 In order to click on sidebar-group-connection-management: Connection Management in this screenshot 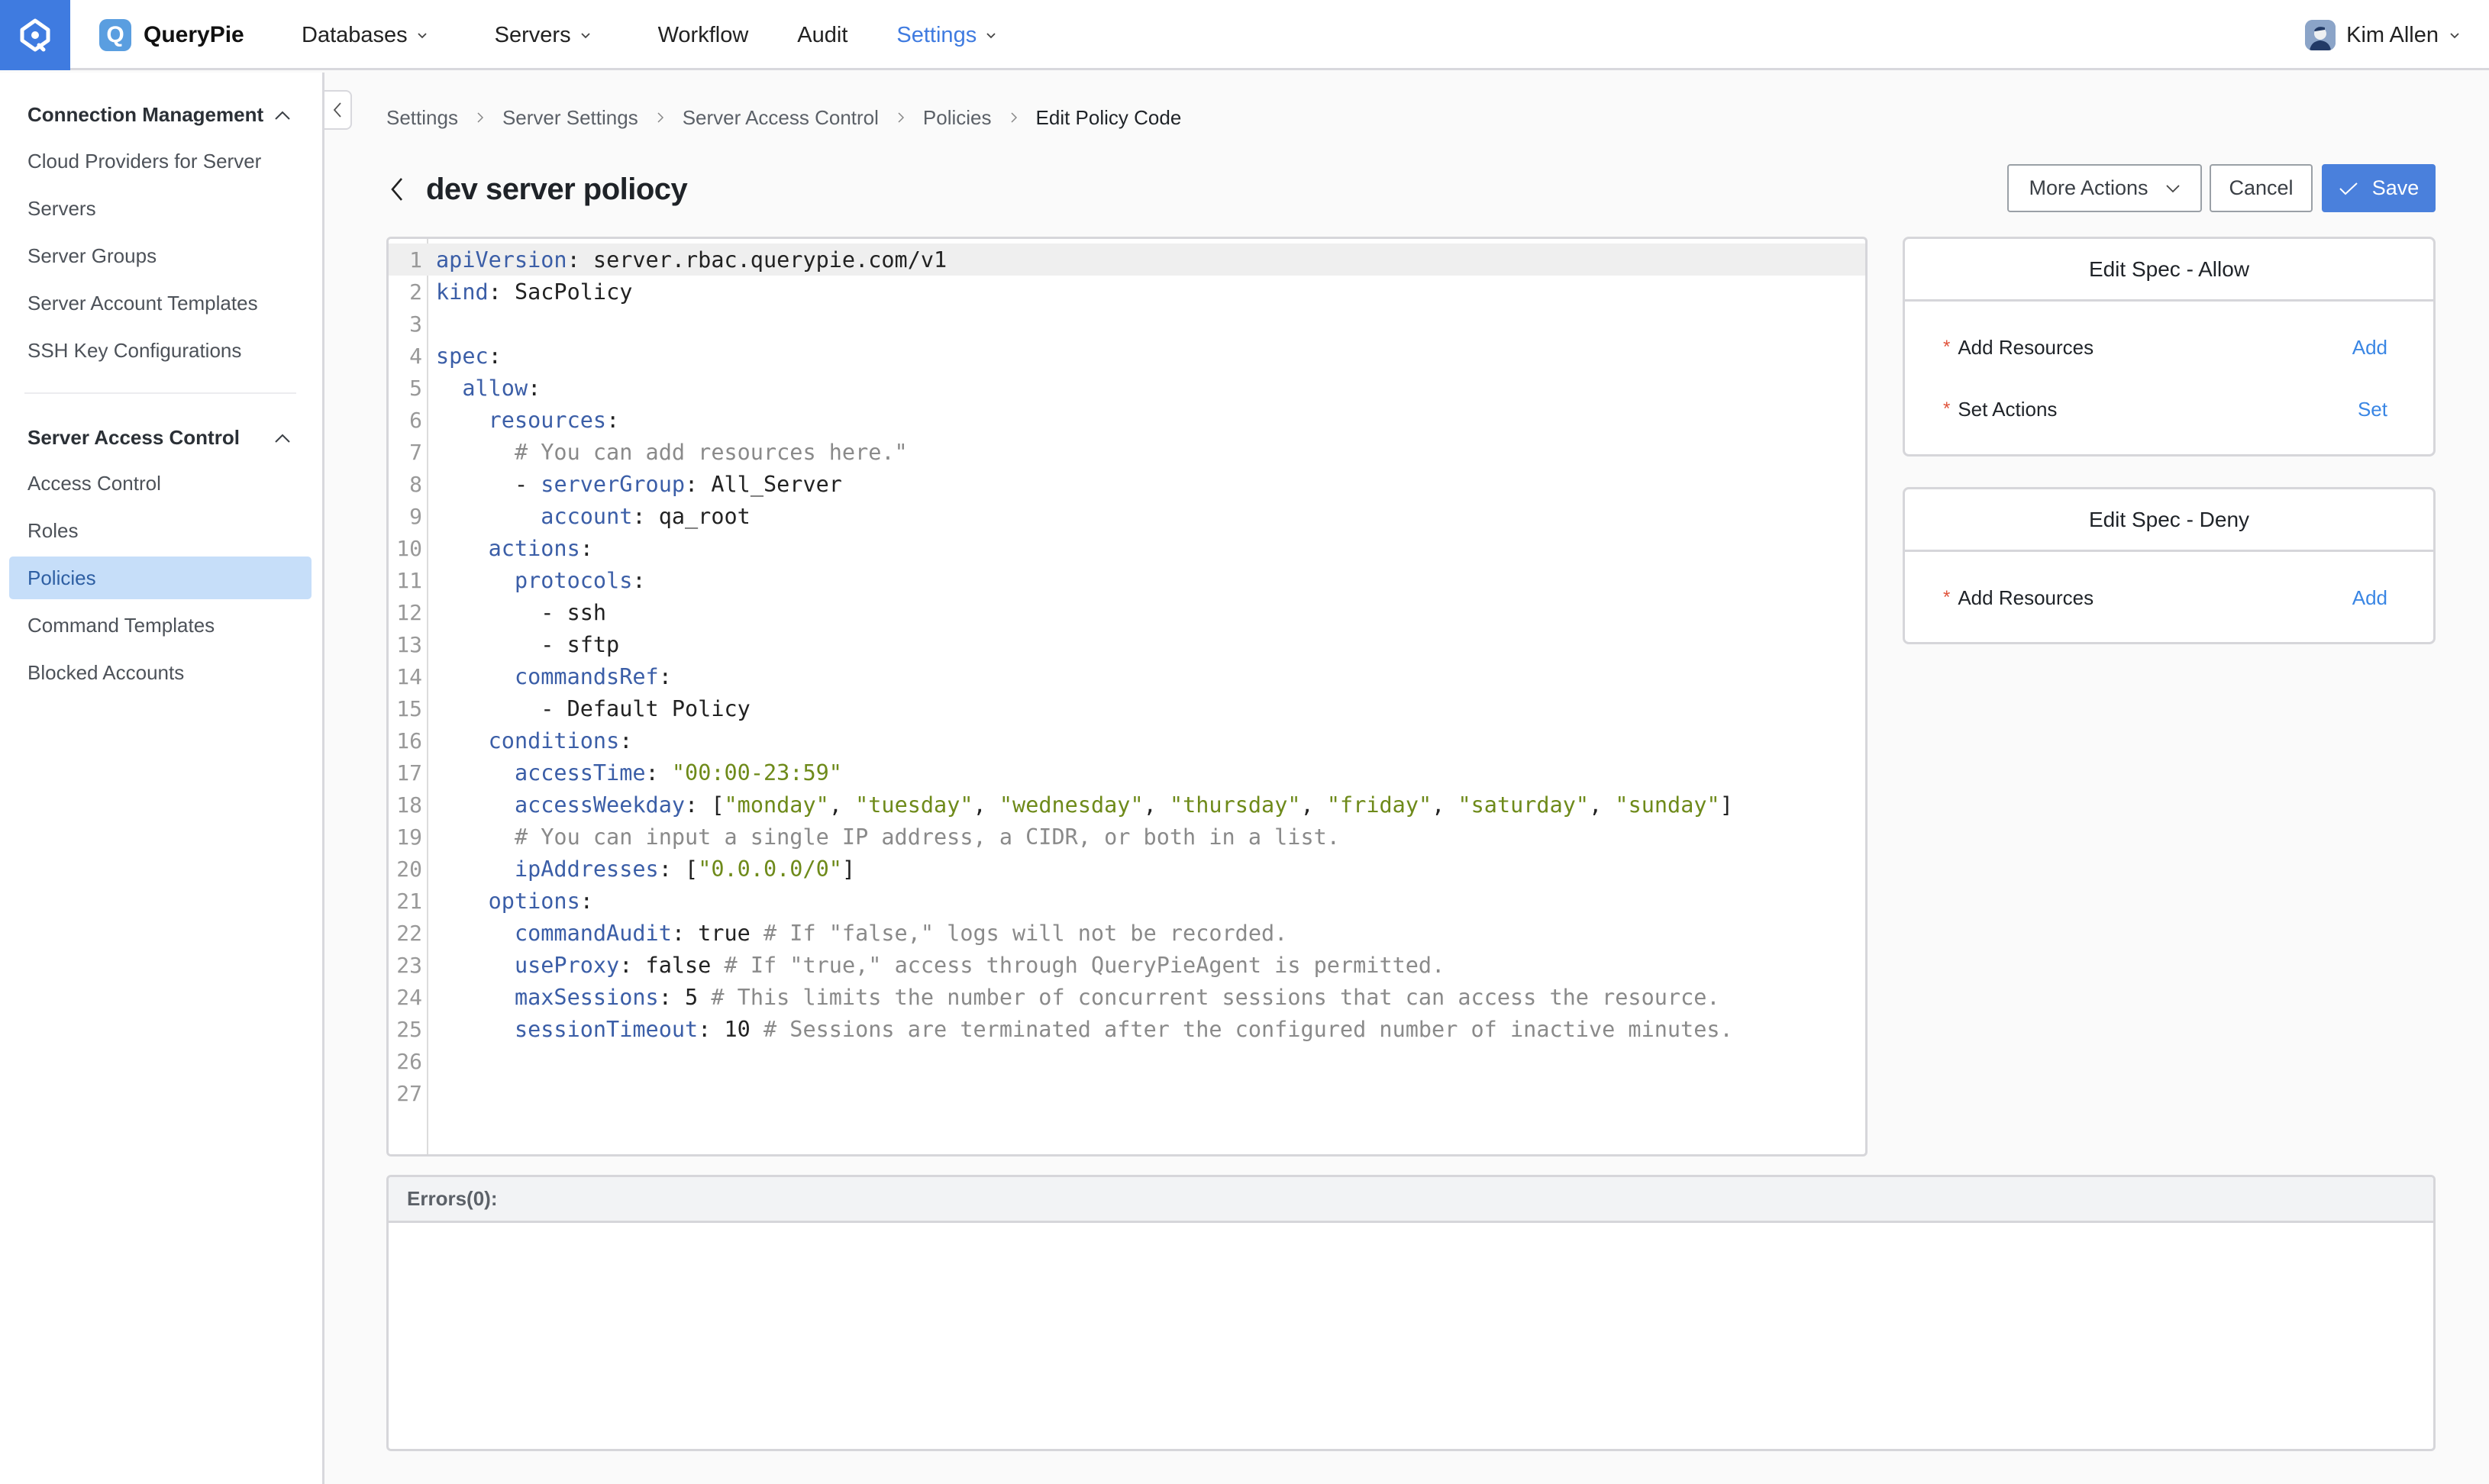, I will do `click(159, 115)`.